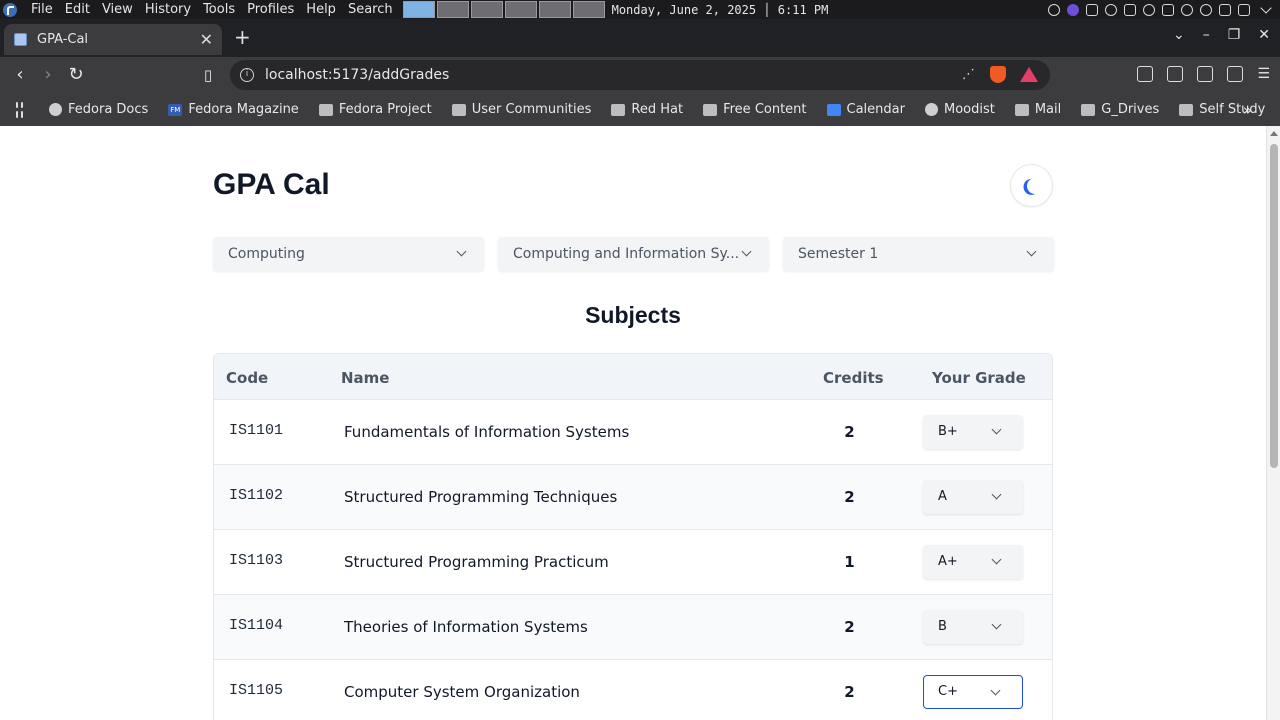  I want to click on scroll-up-arrow-icon, so click(1274, 133).